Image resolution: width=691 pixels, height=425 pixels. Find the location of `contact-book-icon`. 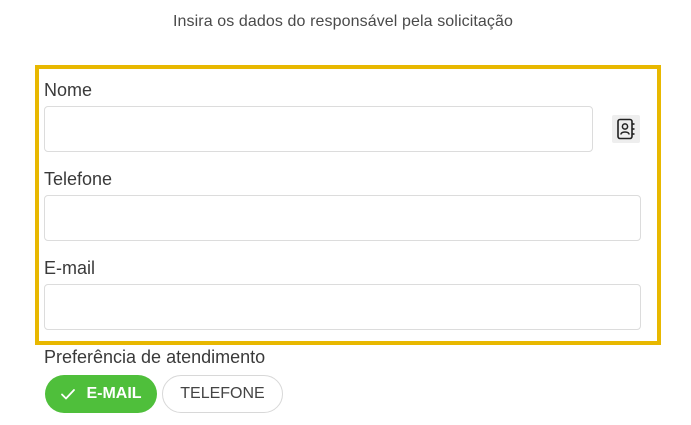

contact-book-icon is located at coordinates (626, 129).